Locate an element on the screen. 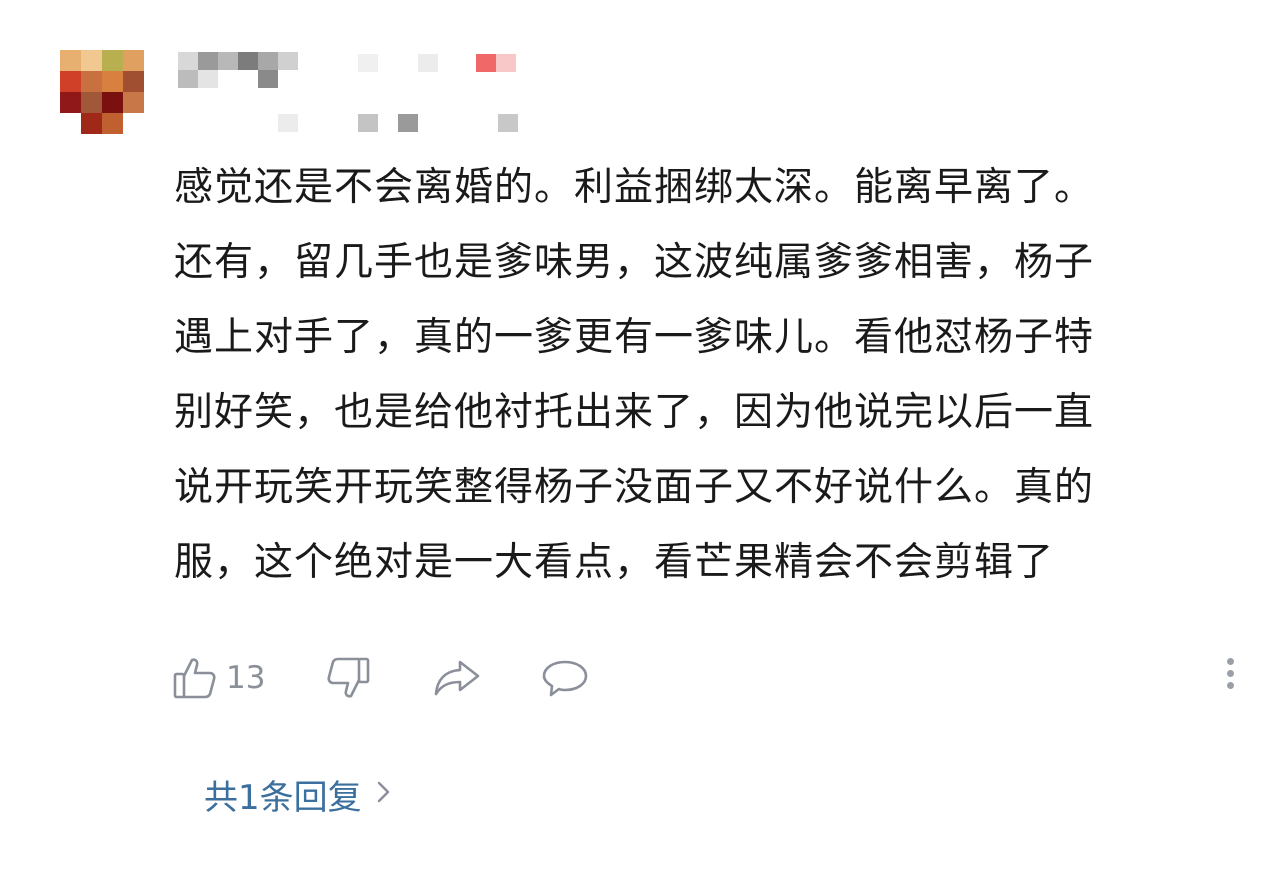 The width and height of the screenshot is (1280, 896). thumbs-up-icon is located at coordinates (194, 678).